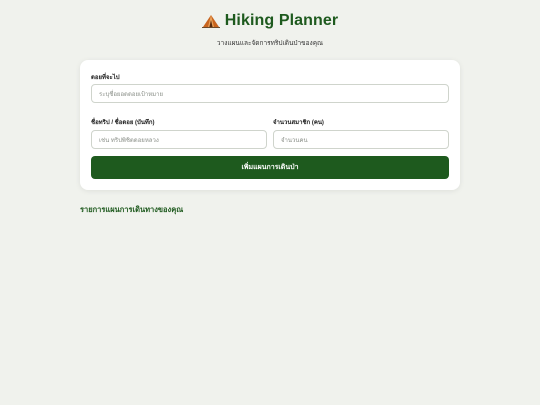 The image size is (540, 405). What do you see at coordinates (270, 93) in the screenshot?
I see `destination-input: ระบุชื่อยอดดอยเป้าหมาย` at bounding box center [270, 93].